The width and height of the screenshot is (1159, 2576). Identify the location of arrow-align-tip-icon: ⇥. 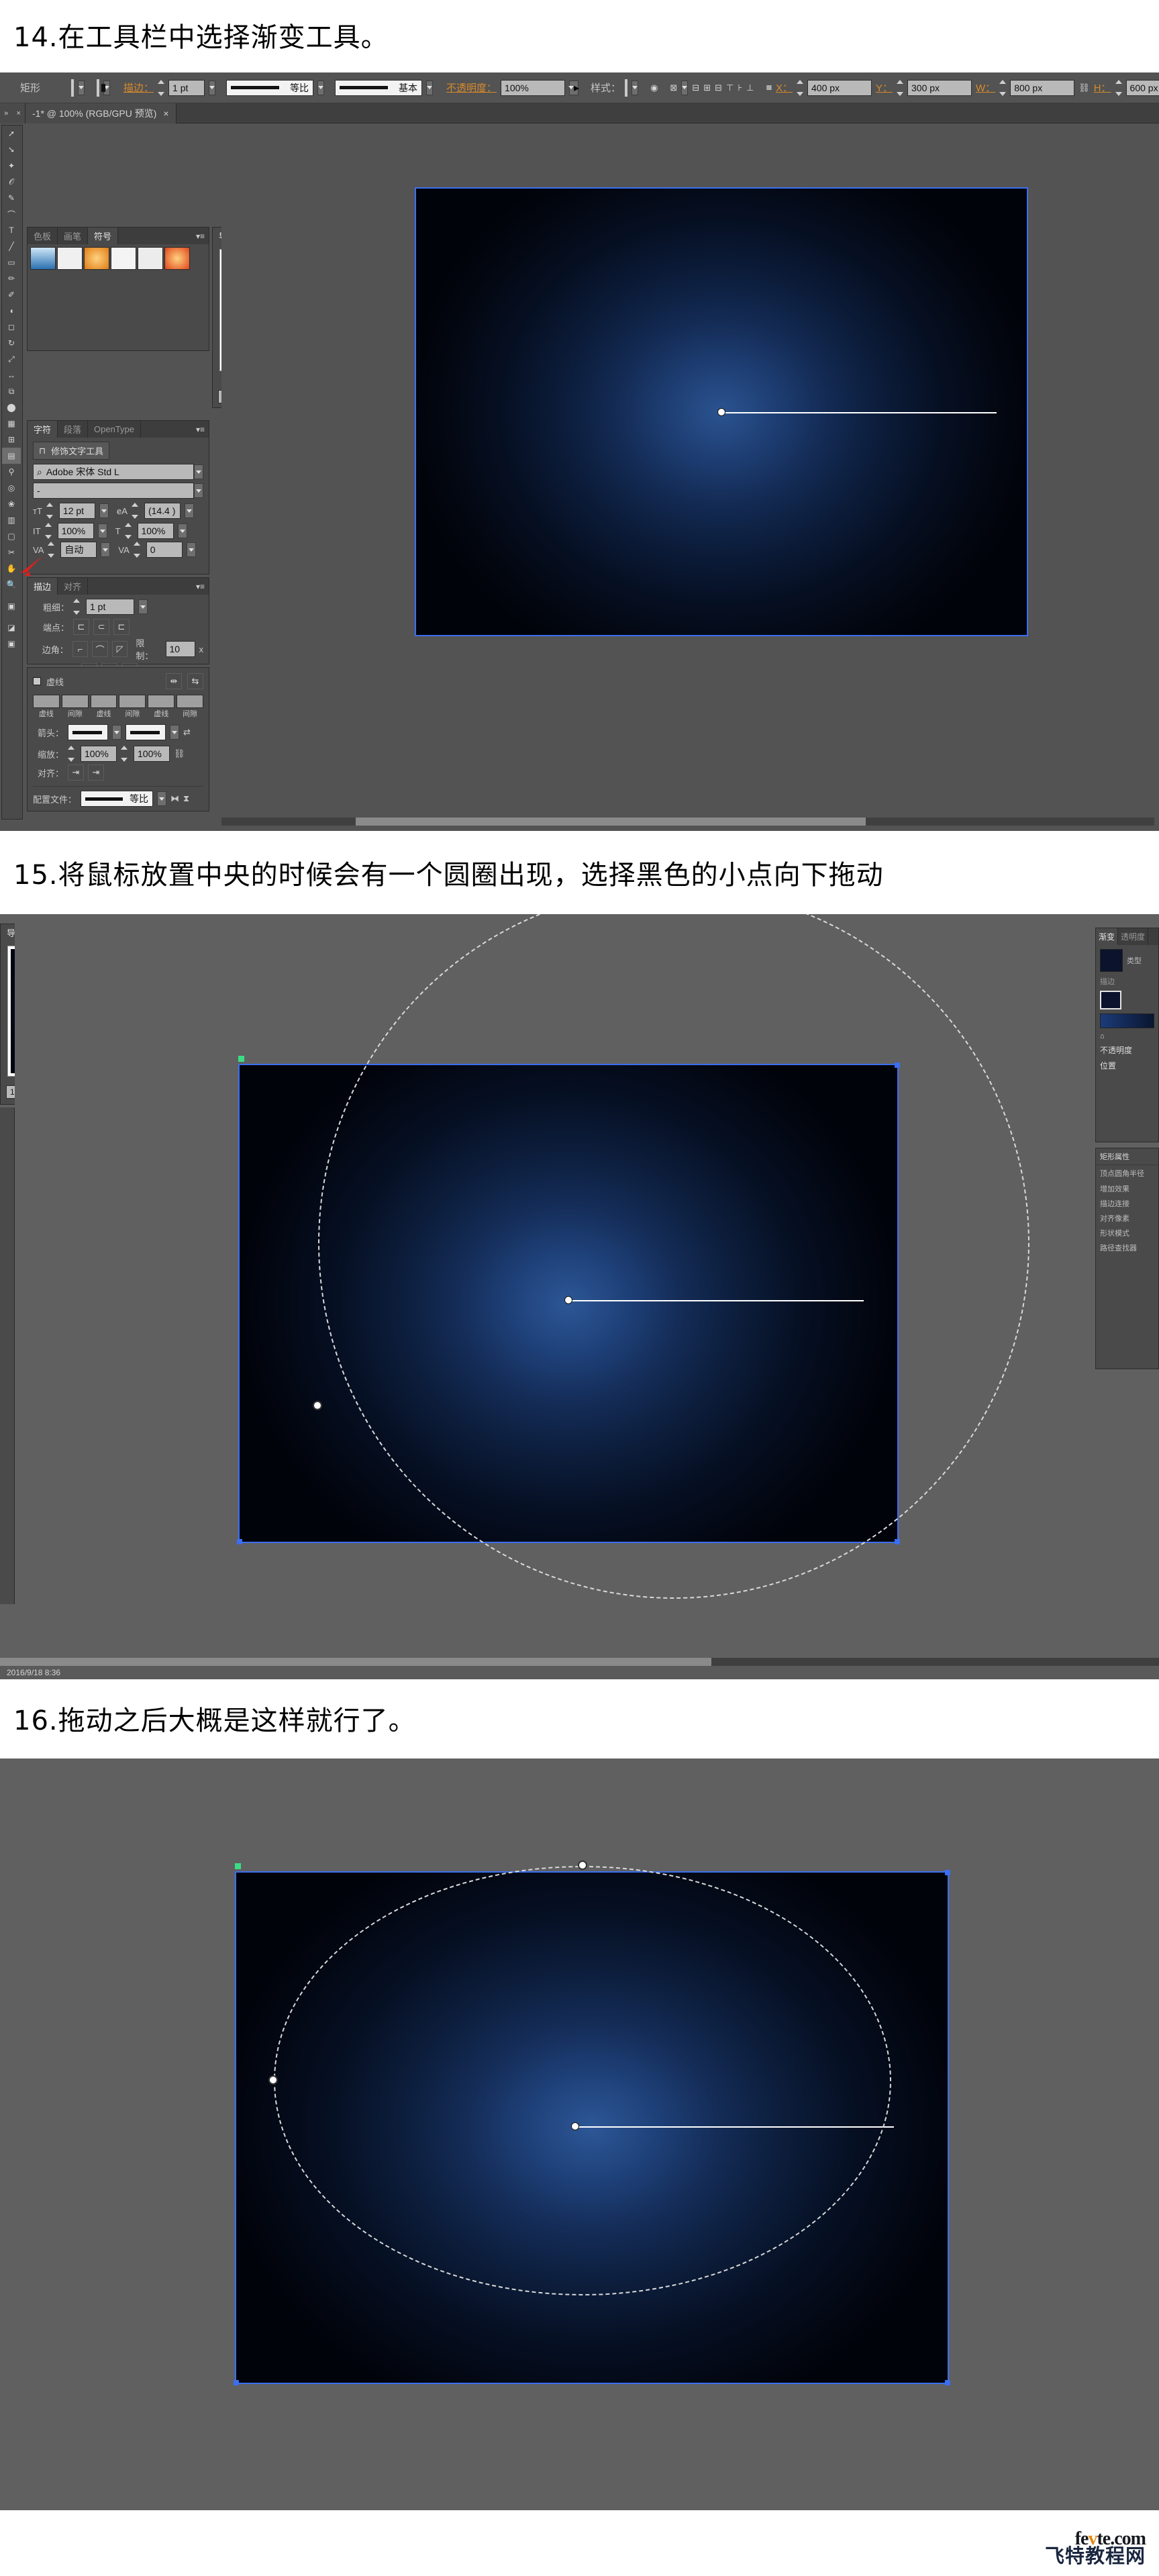
(76, 772).